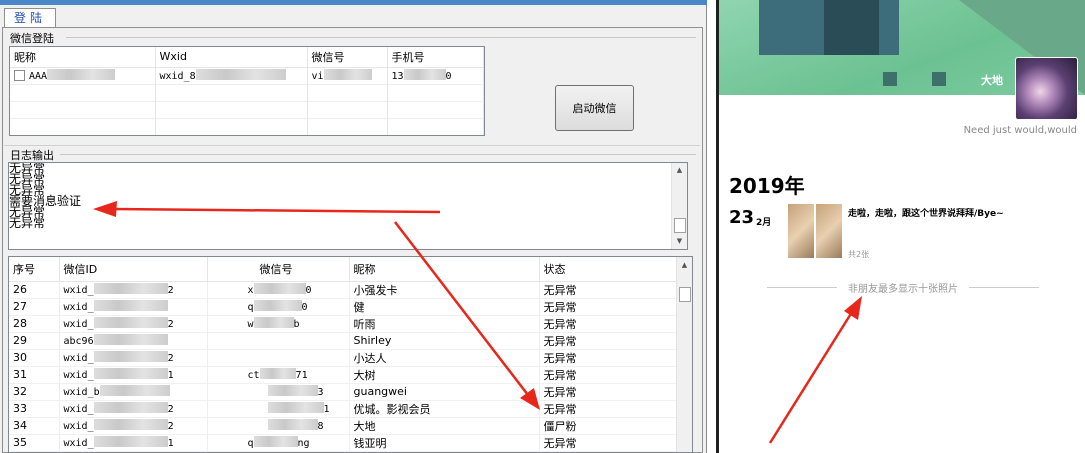  I want to click on account-checkbox, so click(19, 75).